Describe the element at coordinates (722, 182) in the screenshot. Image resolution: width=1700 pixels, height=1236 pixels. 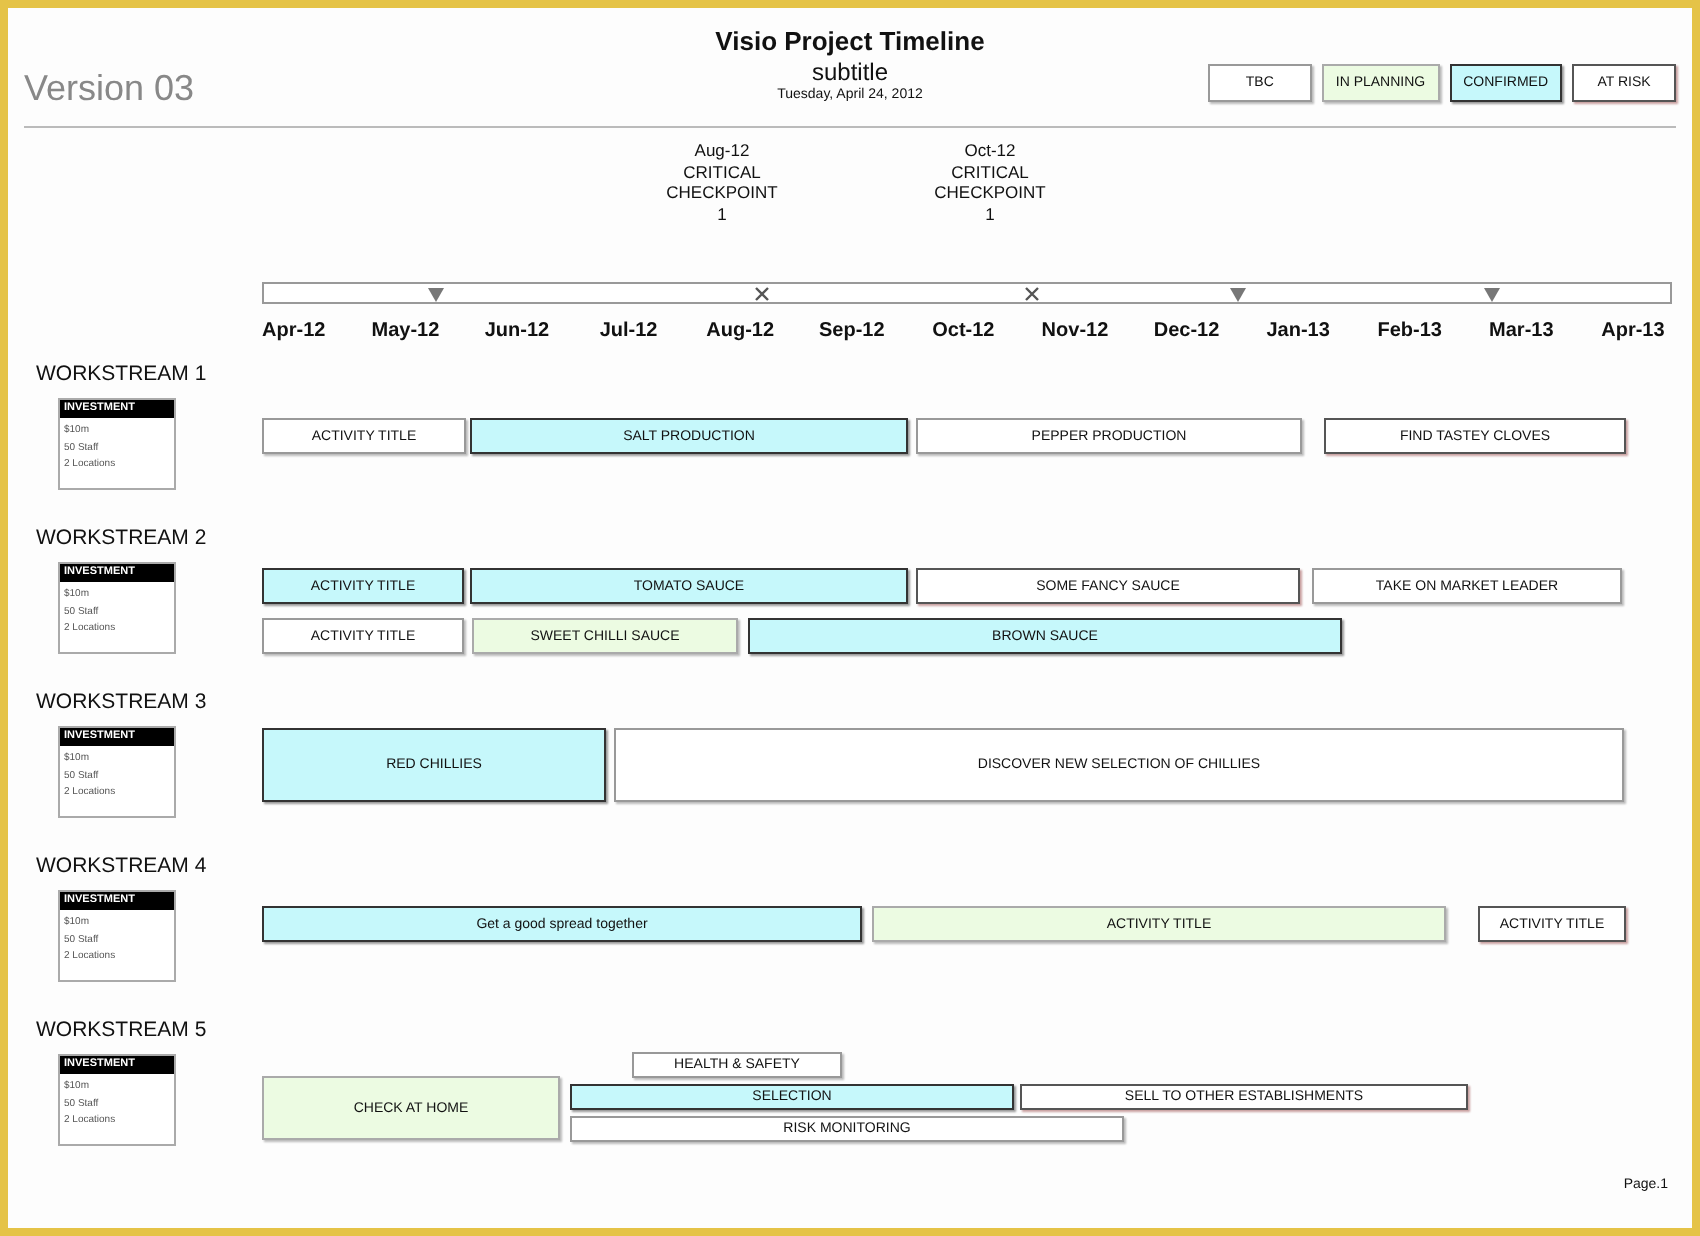
I see `milestone-label: Aug-12 CRITICAL CHECKPOINT 1` at that location.